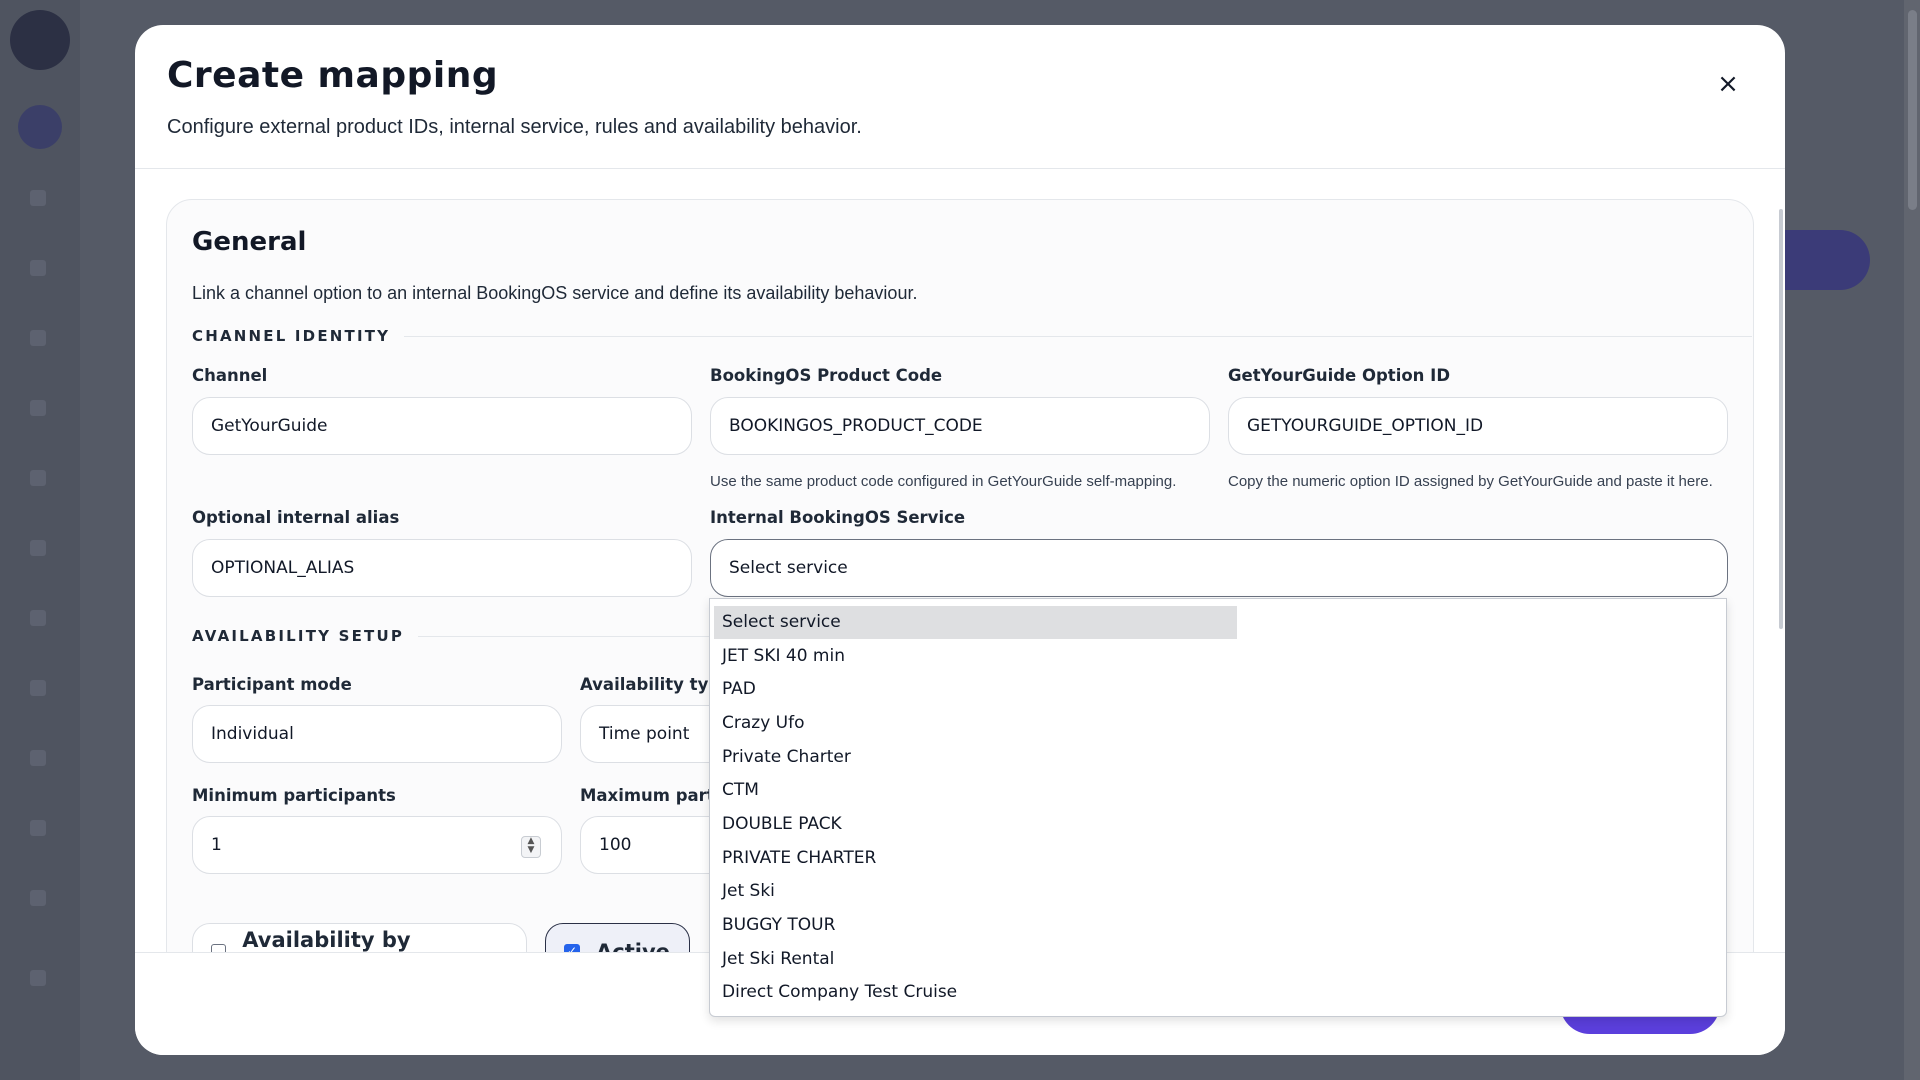  Describe the element at coordinates (759, 723) in the screenshot. I see `dropdown-option: Crazy Ufo` at that location.